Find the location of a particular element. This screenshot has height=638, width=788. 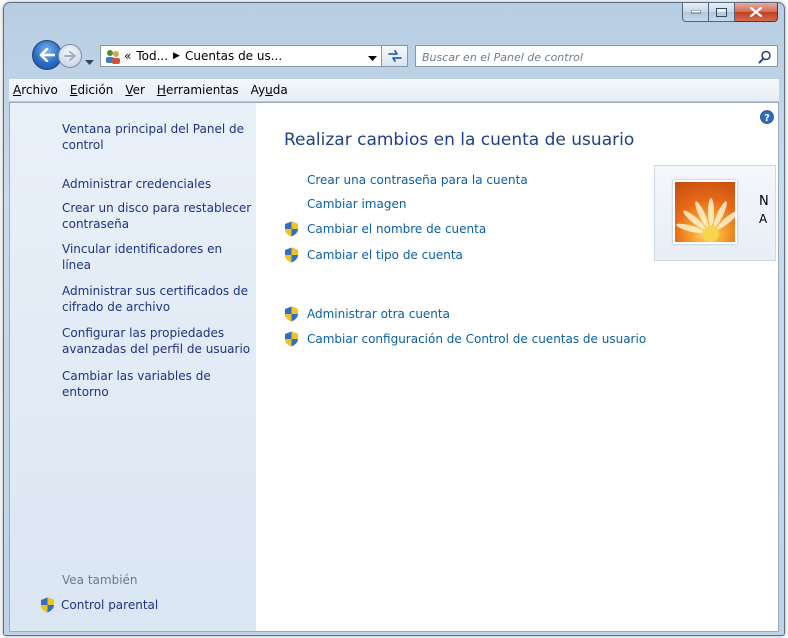

minimize-button is located at coordinates (695, 12).